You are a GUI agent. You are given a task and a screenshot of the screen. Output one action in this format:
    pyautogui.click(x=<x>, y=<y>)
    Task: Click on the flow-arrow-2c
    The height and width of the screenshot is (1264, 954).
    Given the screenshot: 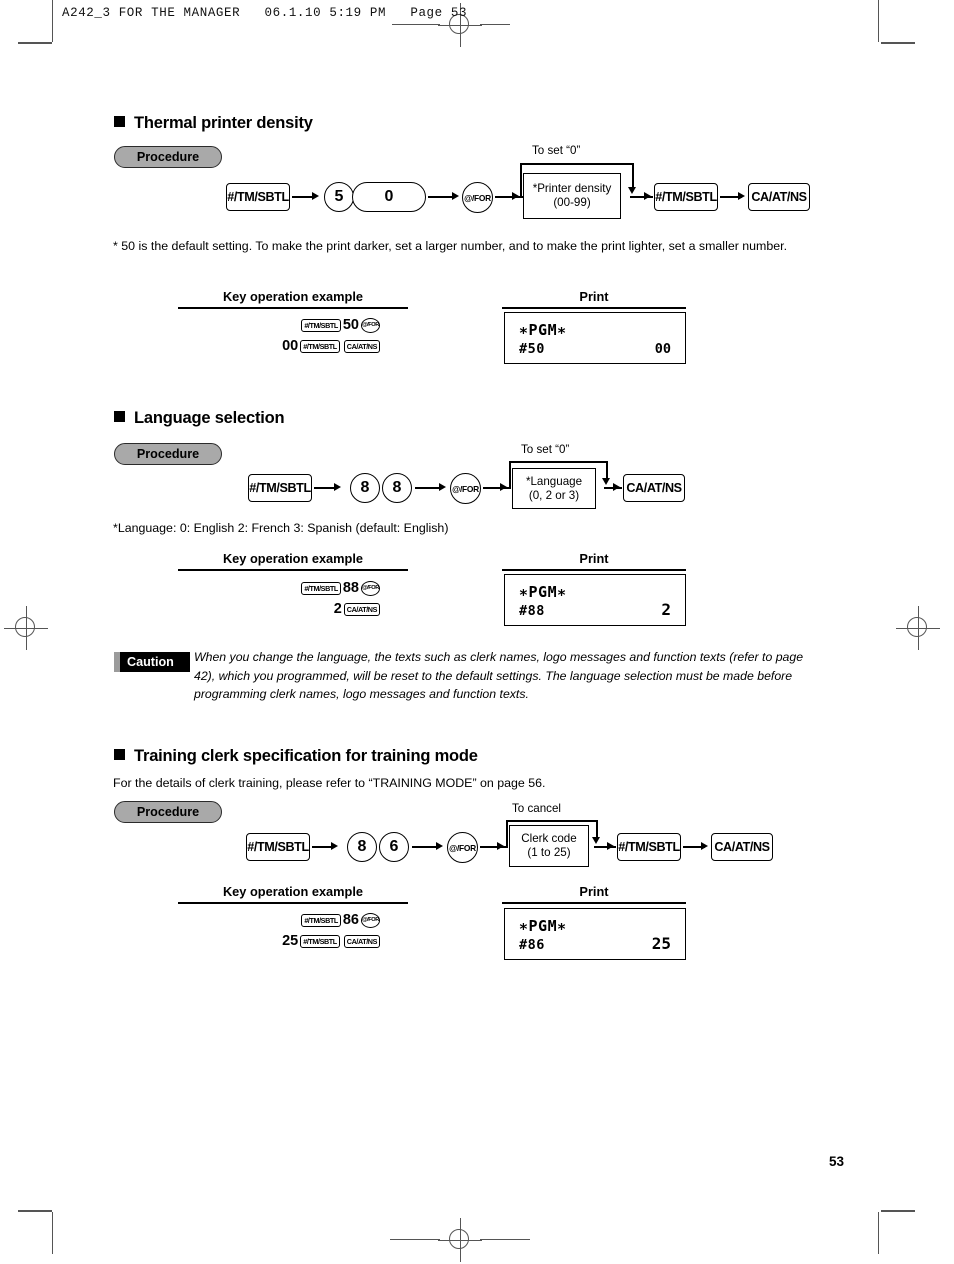 What is the action you would take?
    pyautogui.click(x=503, y=487)
    